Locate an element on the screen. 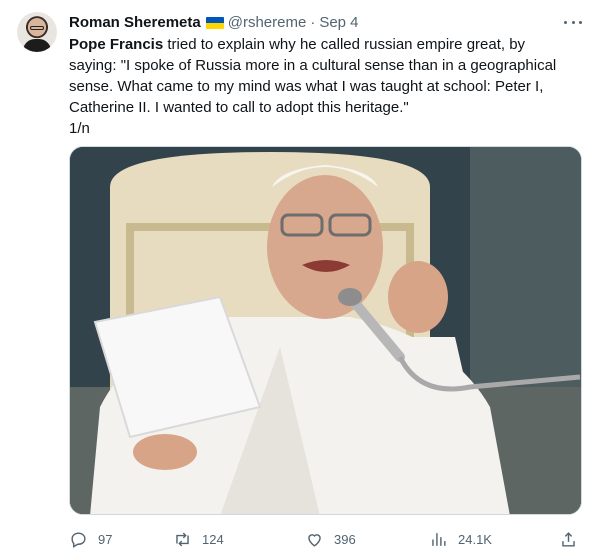 This screenshot has width=598, height=560. tweet-text-line: 1/n is located at coordinates (324, 128).